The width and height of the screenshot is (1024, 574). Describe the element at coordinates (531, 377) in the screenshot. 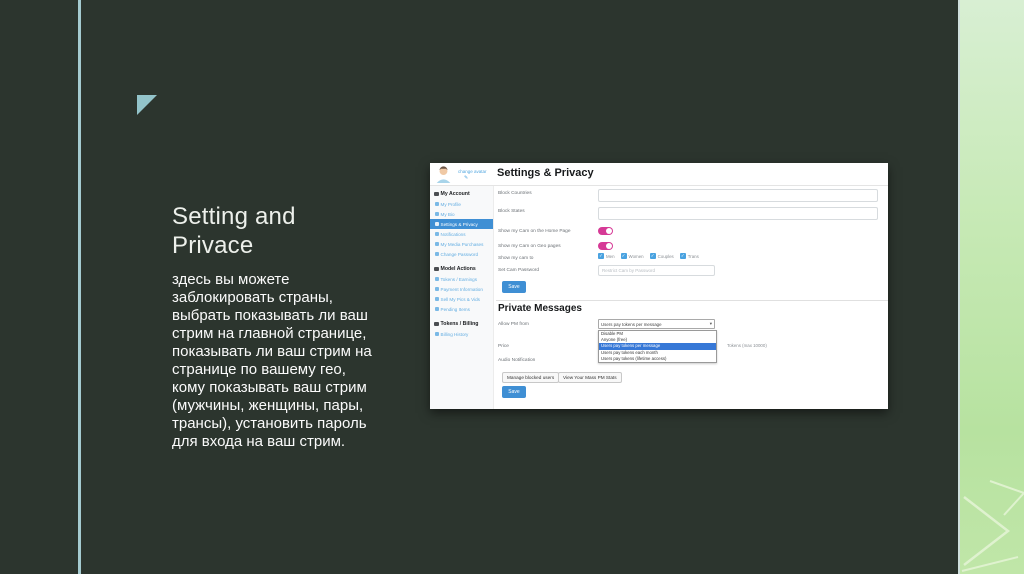

I see `manage-blocked-users-button: Manage blocked users` at that location.